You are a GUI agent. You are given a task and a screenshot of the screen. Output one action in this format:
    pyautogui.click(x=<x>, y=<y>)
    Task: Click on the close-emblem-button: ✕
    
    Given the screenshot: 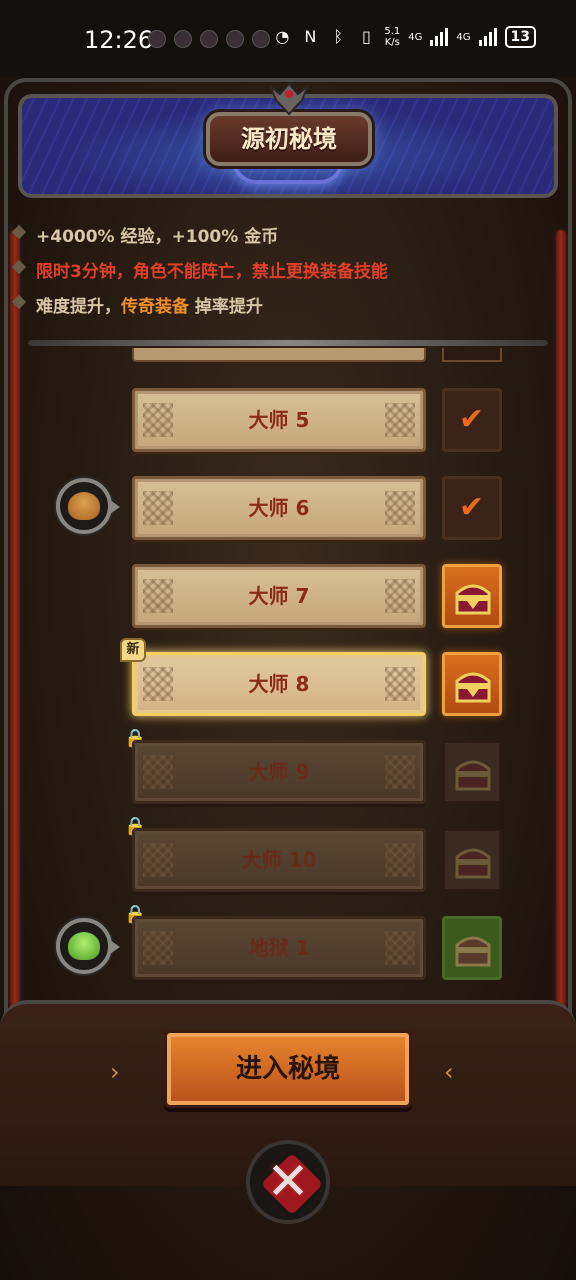 What is the action you would take?
    pyautogui.click(x=288, y=1182)
    